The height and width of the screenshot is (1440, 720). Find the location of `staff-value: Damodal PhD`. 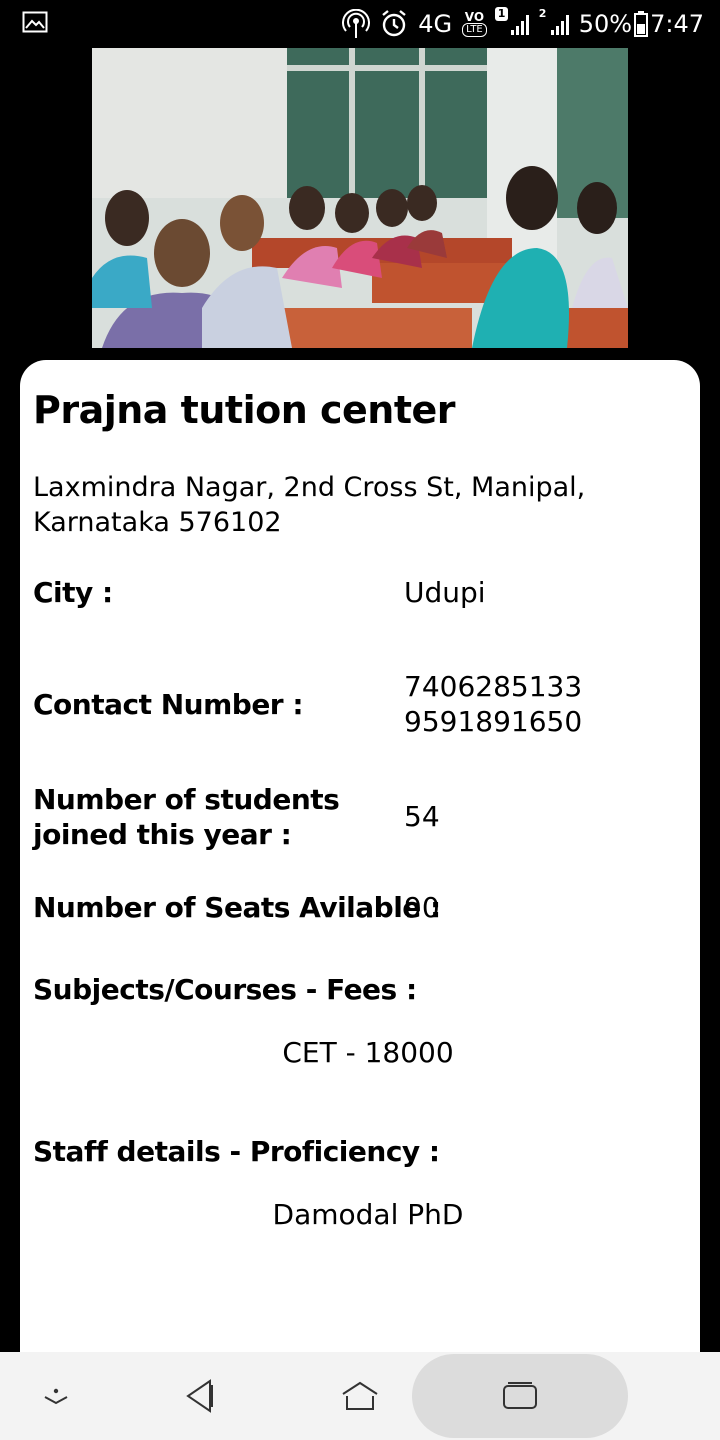

staff-value: Damodal PhD is located at coordinates (368, 1214).